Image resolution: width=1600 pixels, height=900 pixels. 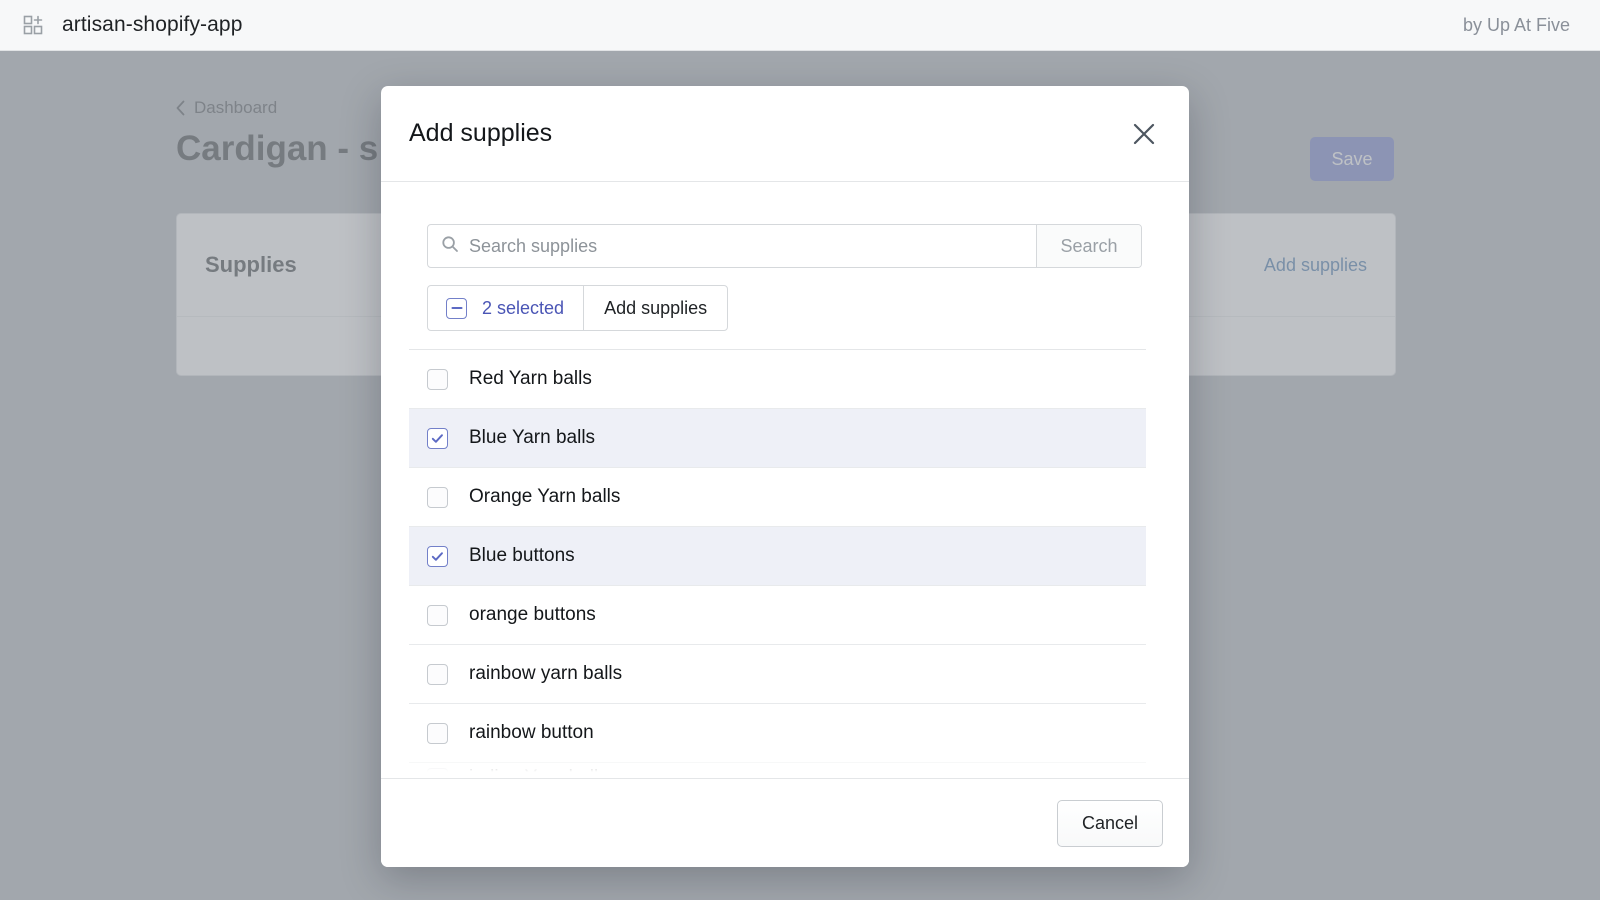 I want to click on modal-footer: Cancel, so click(x=785, y=822).